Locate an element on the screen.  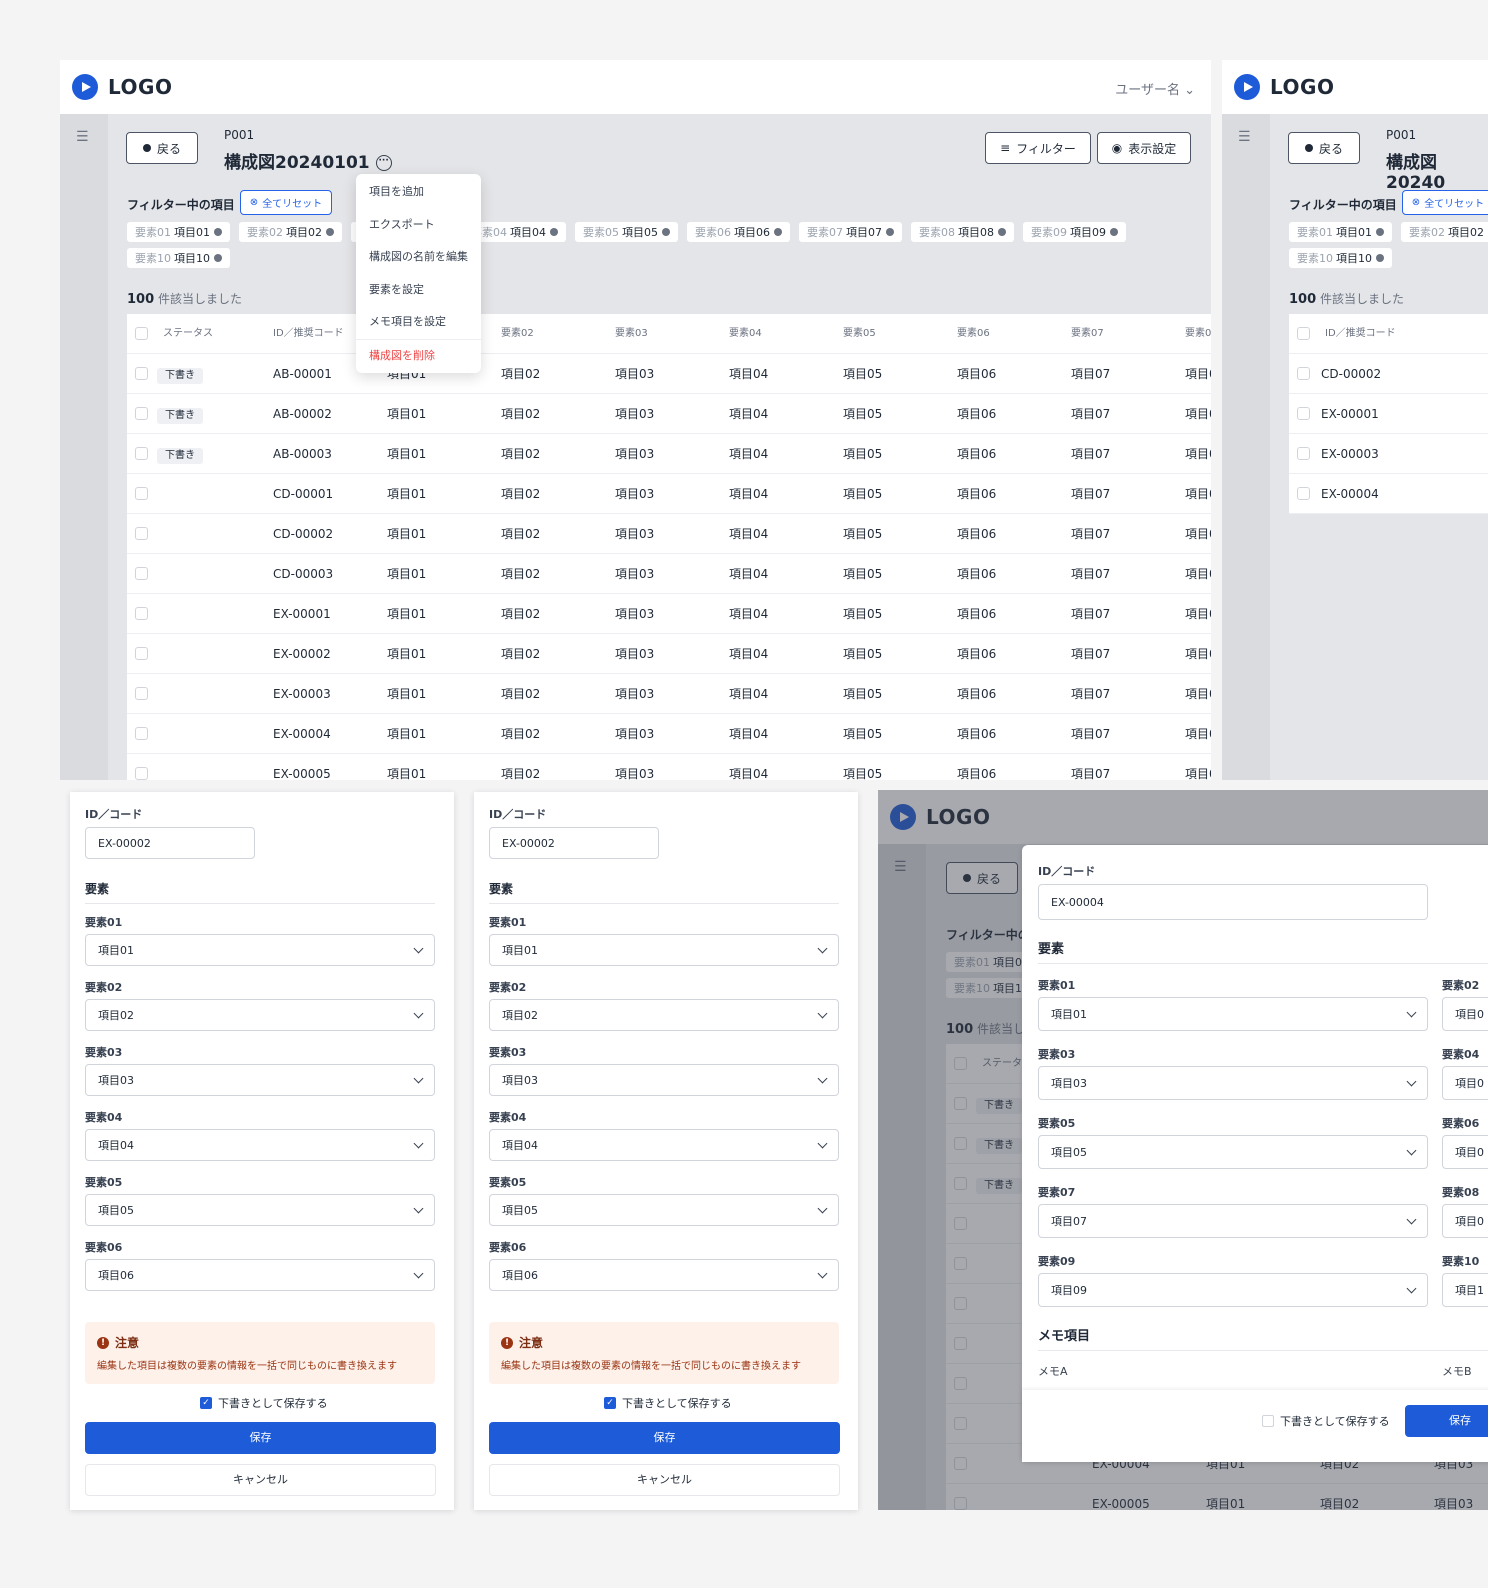
table-row: EX-00001 項目01 項目02 項目03 項目04 項目05 項目06 項目07 項目08 is located at coordinates (669, 614).